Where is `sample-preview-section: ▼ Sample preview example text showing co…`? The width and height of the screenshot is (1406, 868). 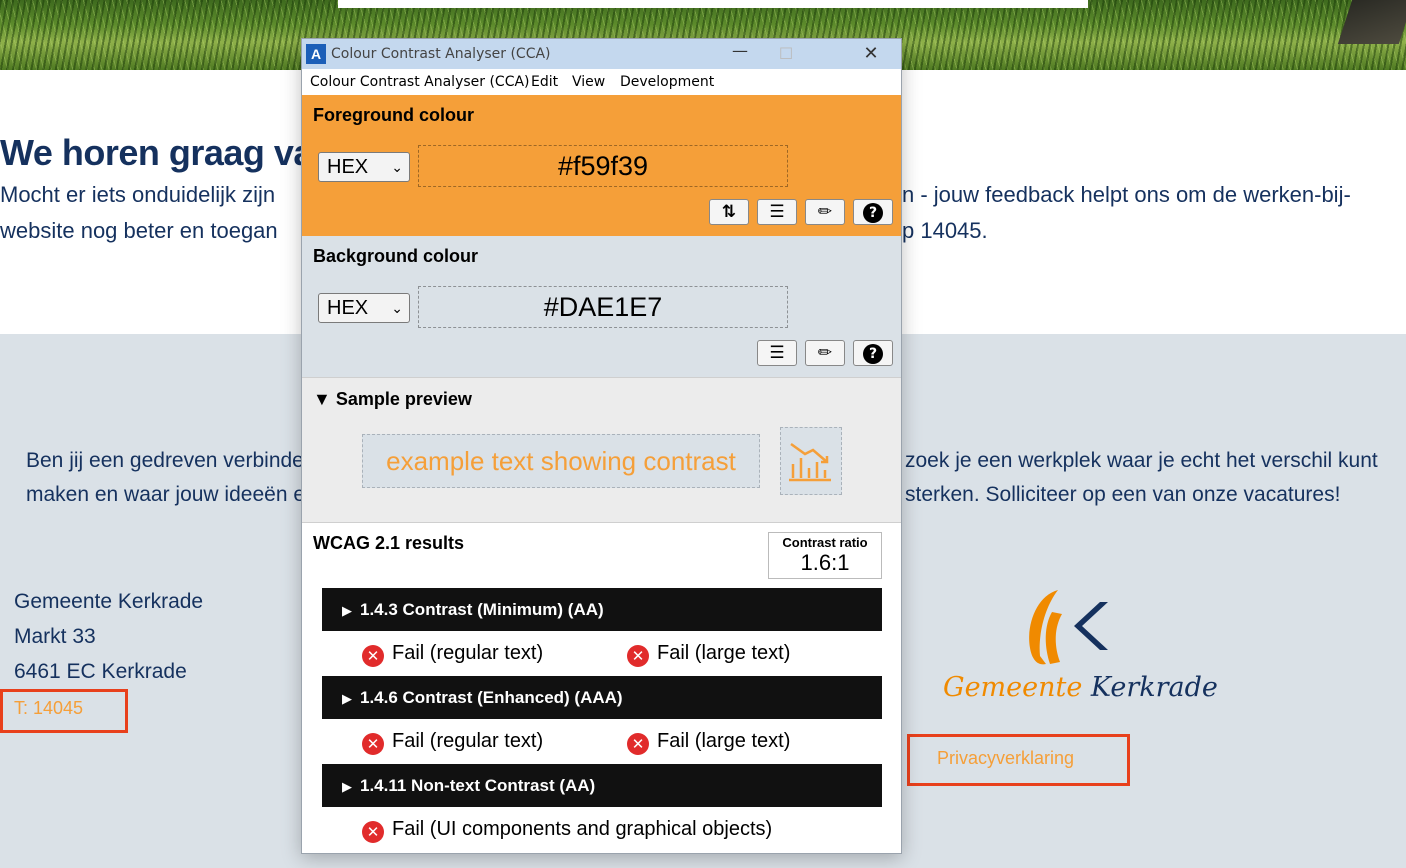
sample-preview-section: ▼ Sample preview example text showing co… is located at coordinates (601, 449).